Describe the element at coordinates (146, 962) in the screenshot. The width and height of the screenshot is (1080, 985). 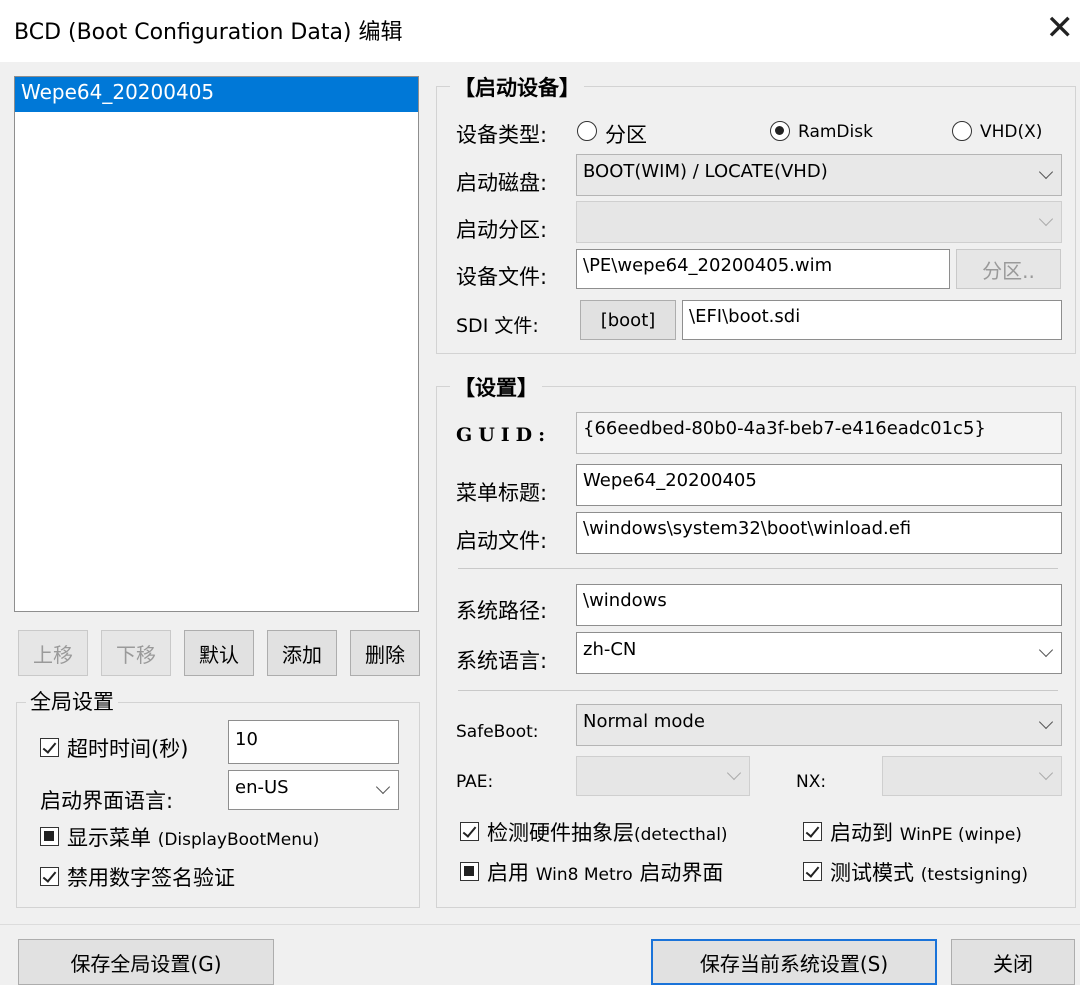
I see `save-global-button: 保存全局设置(G)` at that location.